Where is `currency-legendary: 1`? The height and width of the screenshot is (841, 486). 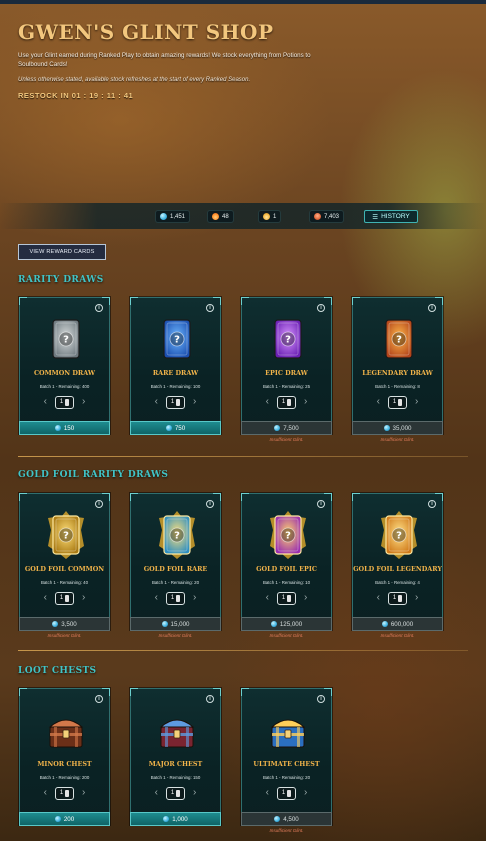
currency-legendary: 1 is located at coordinates (270, 216).